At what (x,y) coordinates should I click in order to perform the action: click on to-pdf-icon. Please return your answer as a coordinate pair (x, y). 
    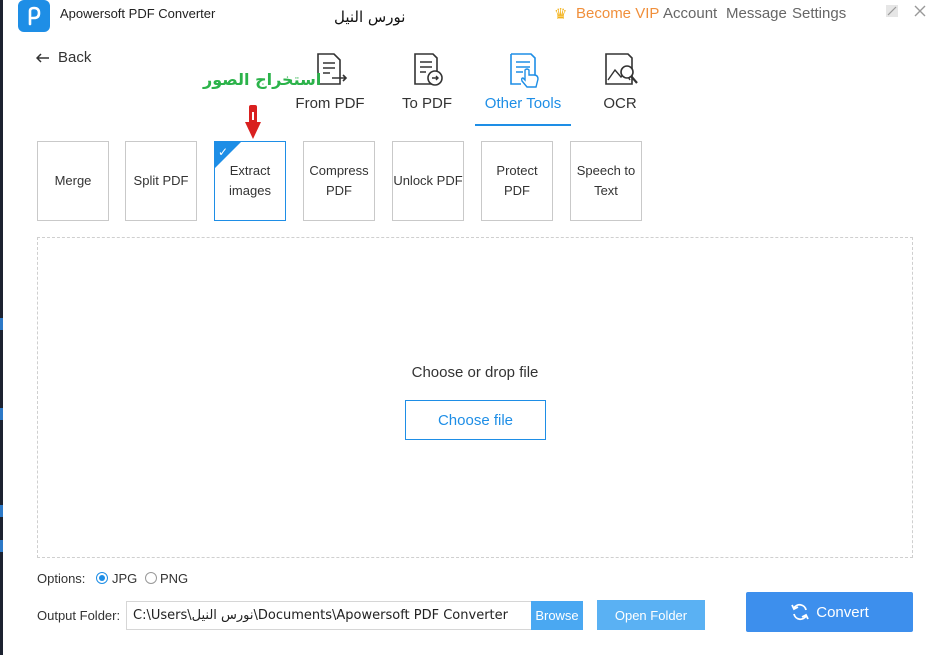
    Looking at the image, I should click on (428, 69).